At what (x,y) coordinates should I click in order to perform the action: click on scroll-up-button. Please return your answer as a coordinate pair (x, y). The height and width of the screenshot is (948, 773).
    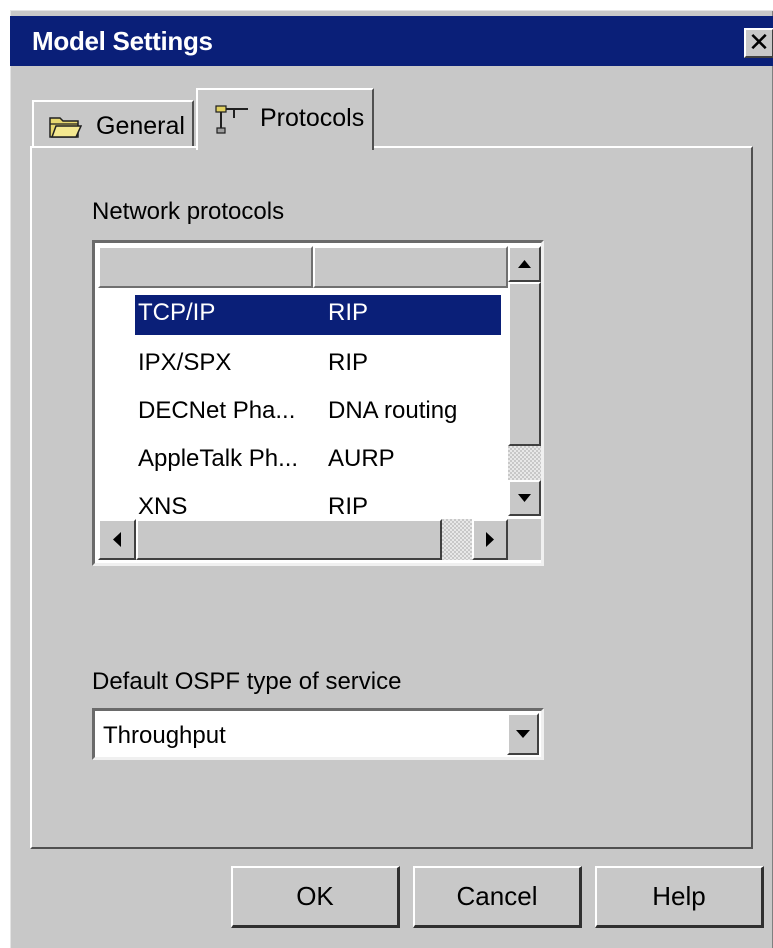
    Looking at the image, I should click on (524, 264).